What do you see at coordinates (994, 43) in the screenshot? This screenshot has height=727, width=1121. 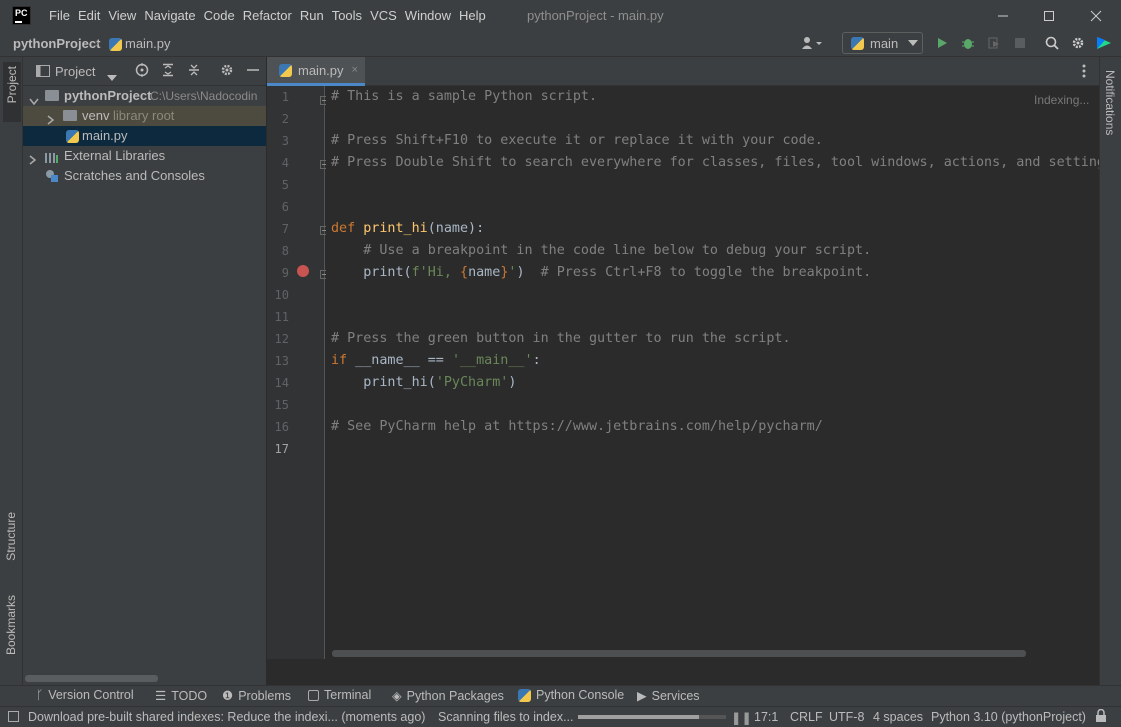 I see `coverage-icon` at bounding box center [994, 43].